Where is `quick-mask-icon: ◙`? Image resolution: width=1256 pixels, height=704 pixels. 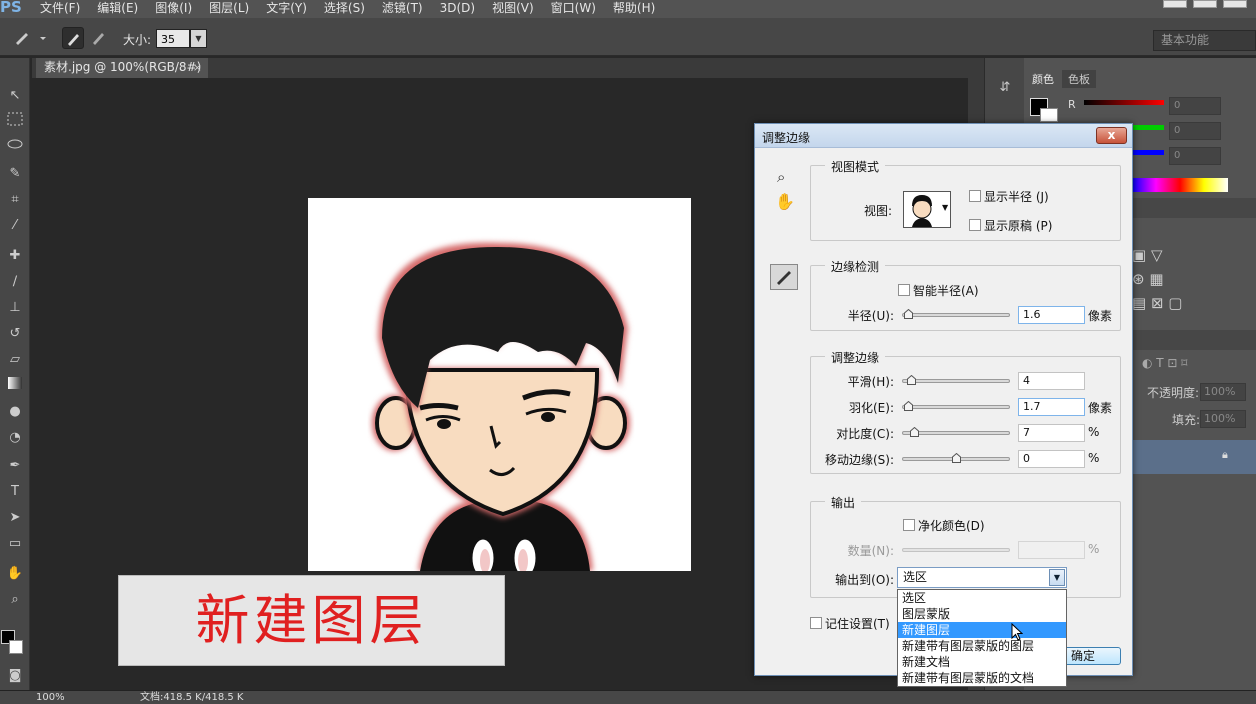 quick-mask-icon: ◙ is located at coordinates (15, 676).